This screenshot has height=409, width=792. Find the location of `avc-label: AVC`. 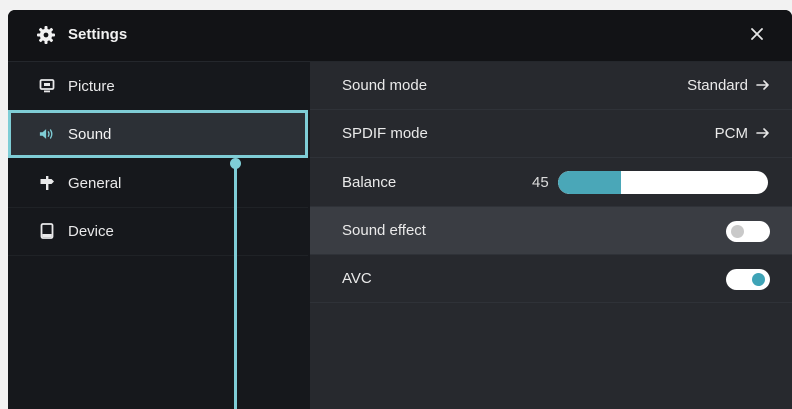

avc-label: AVC is located at coordinates (357, 278).